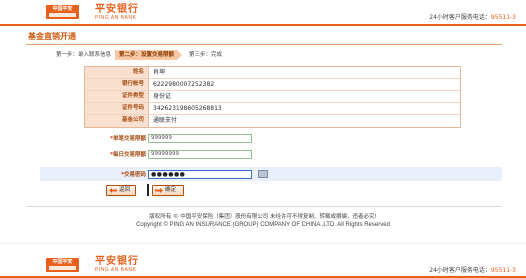  I want to click on title-bar: 基金直销开通, so click(264, 37).